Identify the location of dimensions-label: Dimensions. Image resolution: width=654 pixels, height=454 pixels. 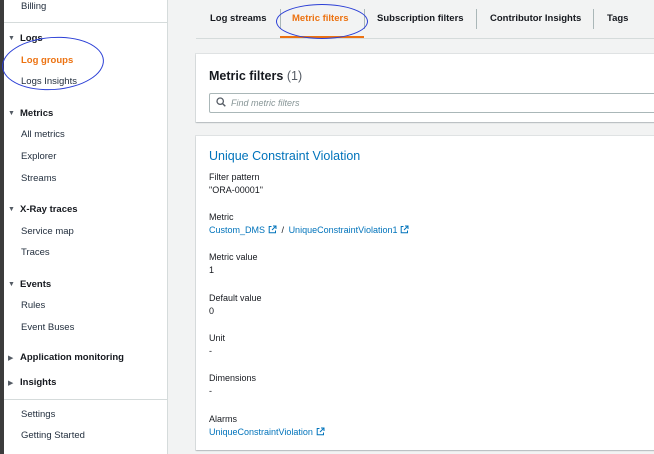
(233, 378).